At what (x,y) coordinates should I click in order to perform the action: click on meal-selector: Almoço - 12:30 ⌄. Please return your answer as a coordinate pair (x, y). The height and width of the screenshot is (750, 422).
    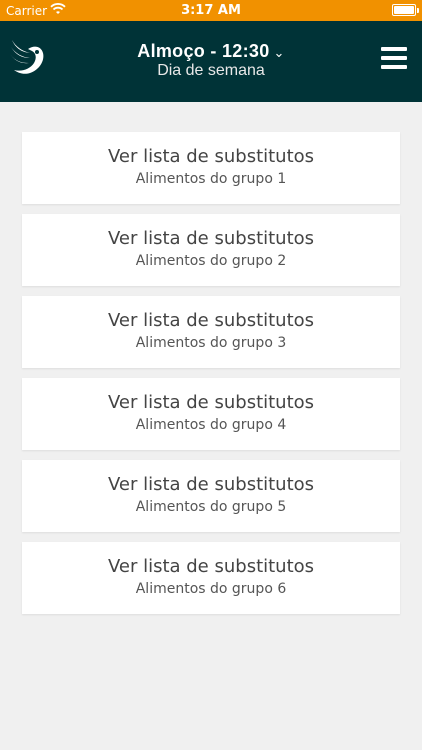
    Looking at the image, I should click on (211, 51).